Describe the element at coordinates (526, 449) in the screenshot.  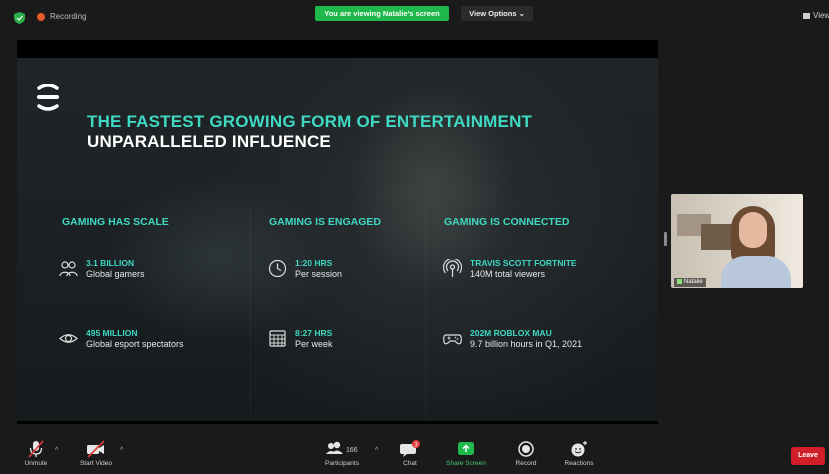
I see `record-icon` at that location.